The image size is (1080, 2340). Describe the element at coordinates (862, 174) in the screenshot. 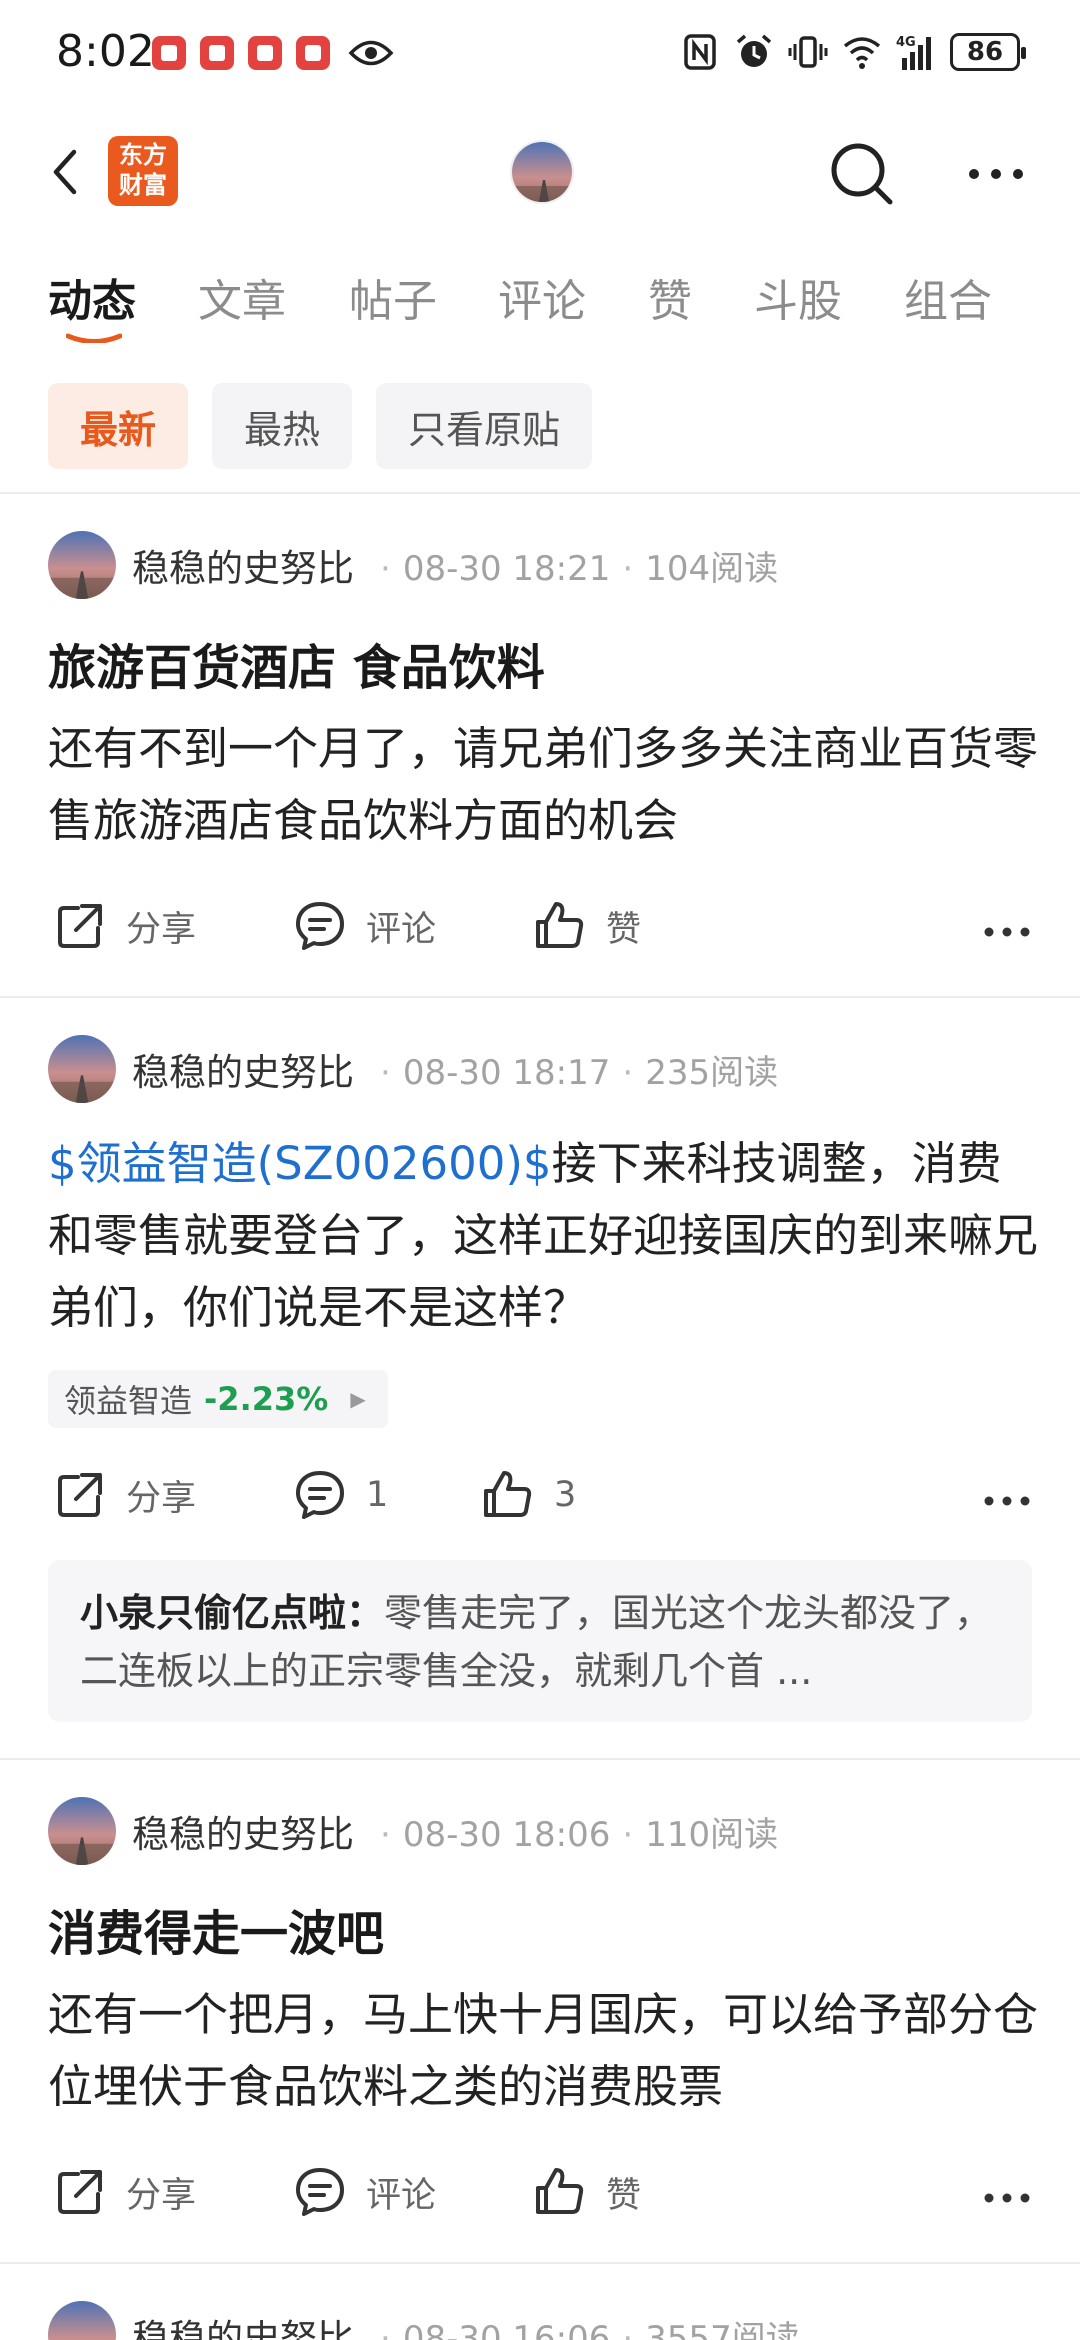

I see `search-icon` at that location.